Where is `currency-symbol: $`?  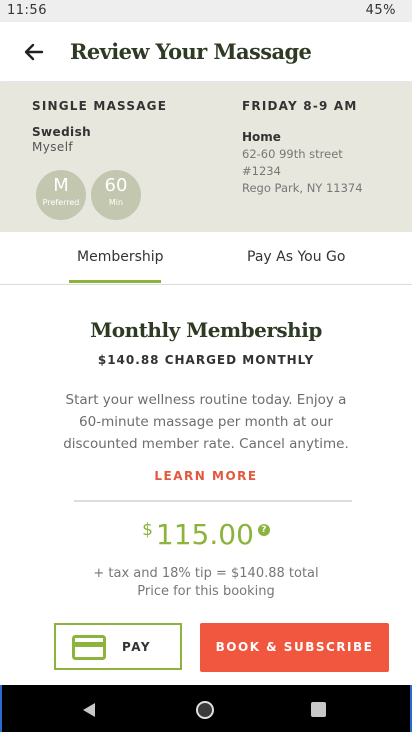 currency-symbol: $ is located at coordinates (147, 530).